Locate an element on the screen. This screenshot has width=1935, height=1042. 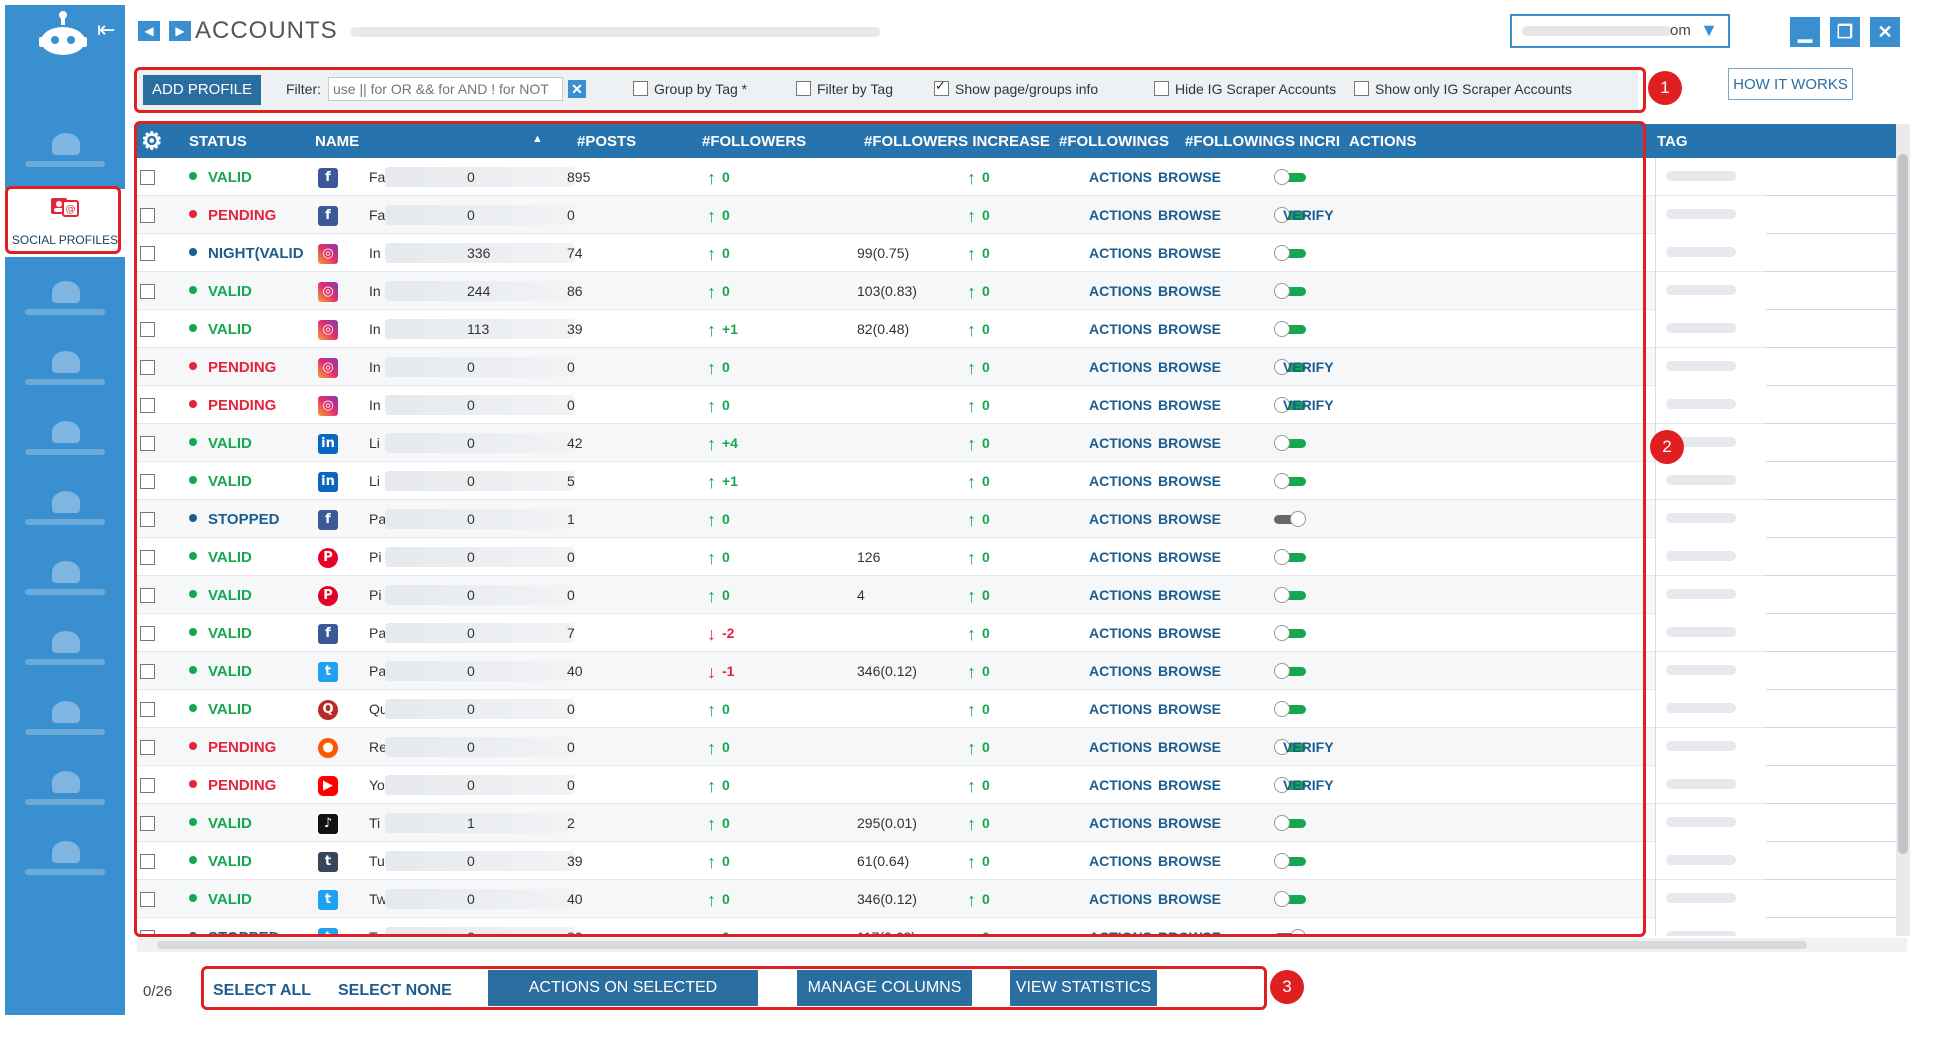
column-followers: #FOLLOWERS is located at coordinates (754, 141).